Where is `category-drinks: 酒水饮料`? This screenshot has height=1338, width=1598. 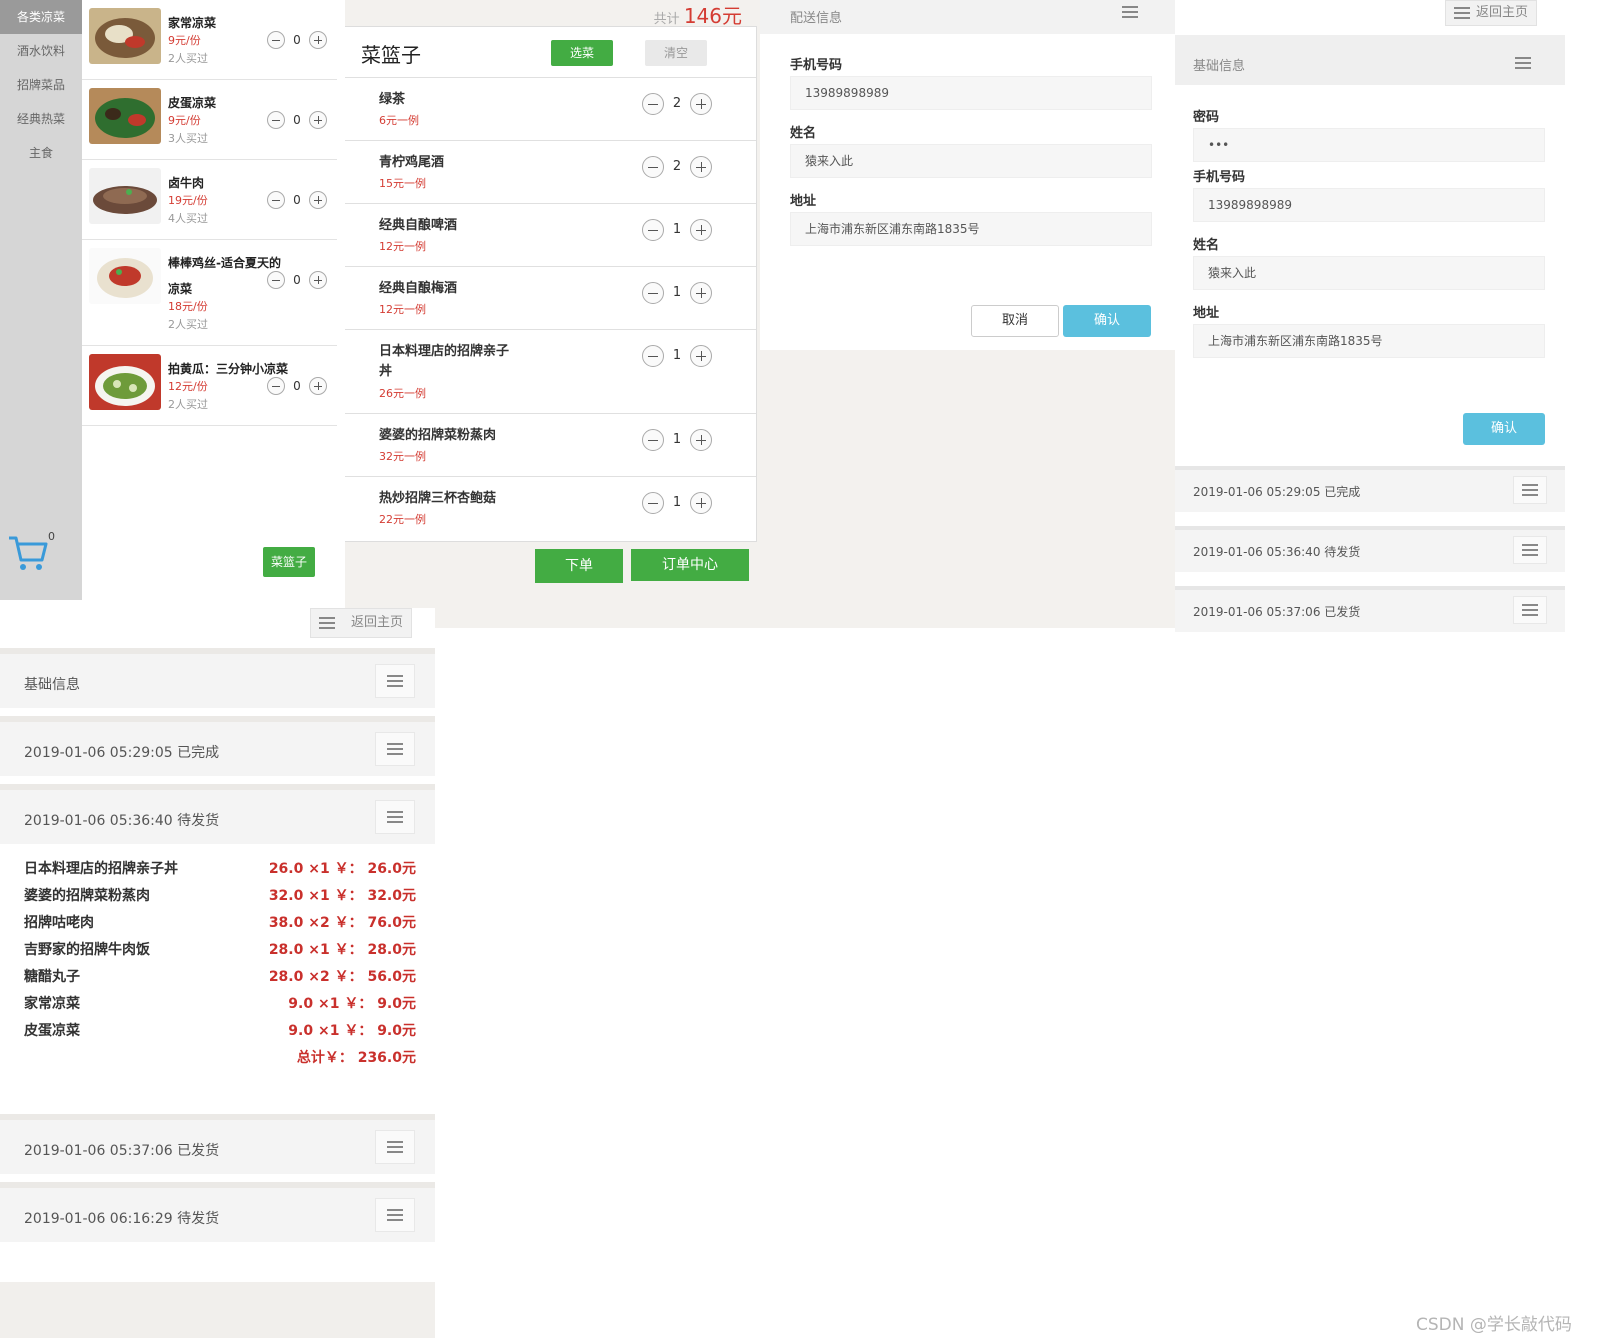
category-drinks: 酒水饮料 is located at coordinates (41, 51).